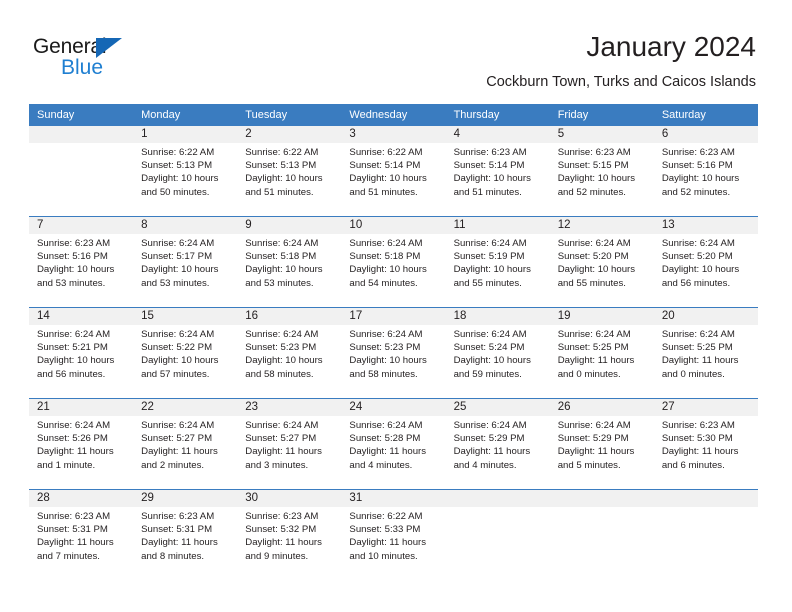  I want to click on day-number: 31, so click(393, 498).